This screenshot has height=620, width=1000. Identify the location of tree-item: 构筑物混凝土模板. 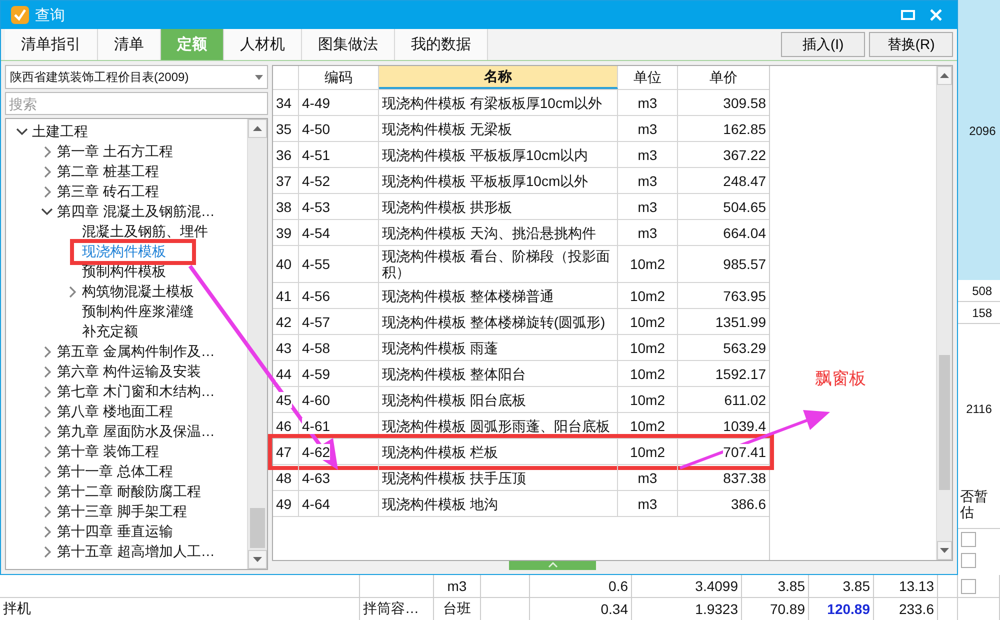
(138, 292).